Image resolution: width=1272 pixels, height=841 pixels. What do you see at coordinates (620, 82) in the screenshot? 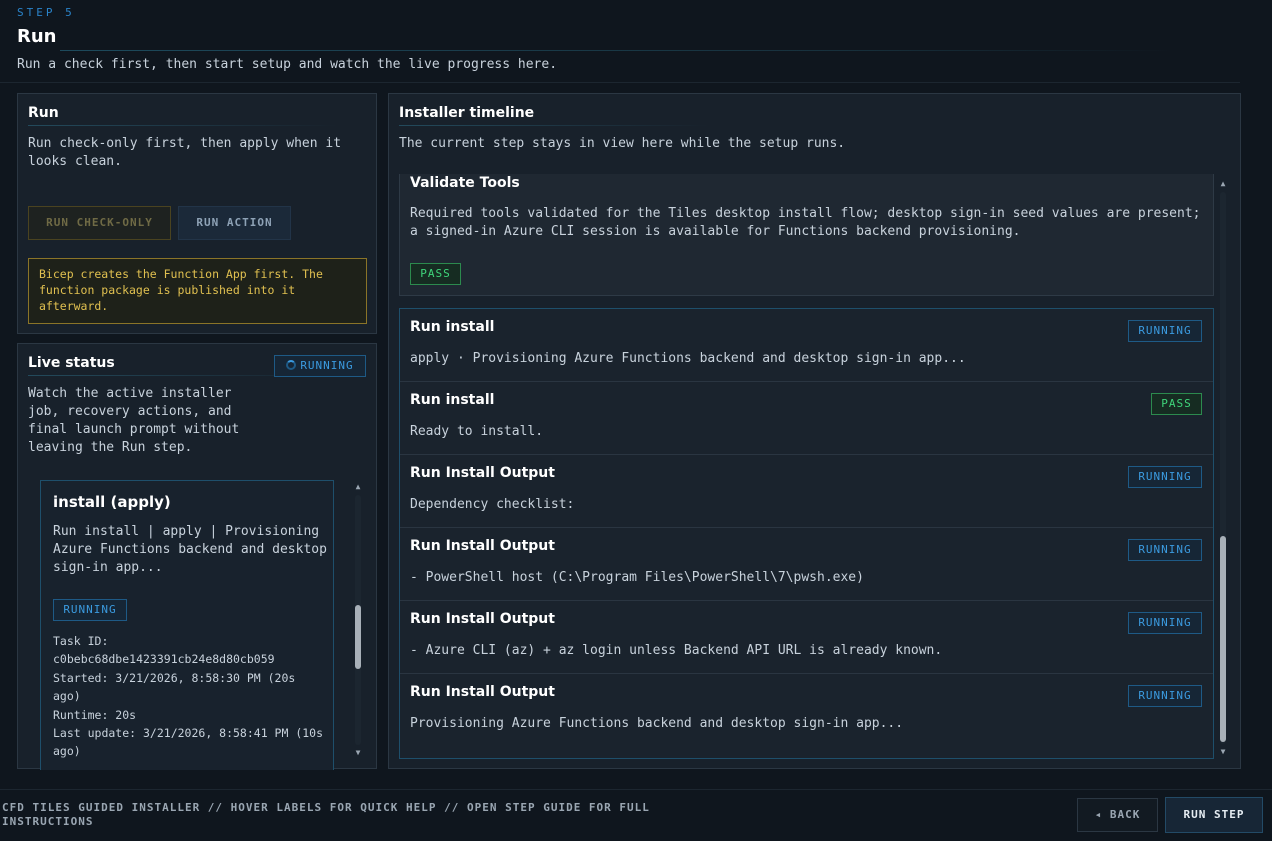
I see `header-divider` at bounding box center [620, 82].